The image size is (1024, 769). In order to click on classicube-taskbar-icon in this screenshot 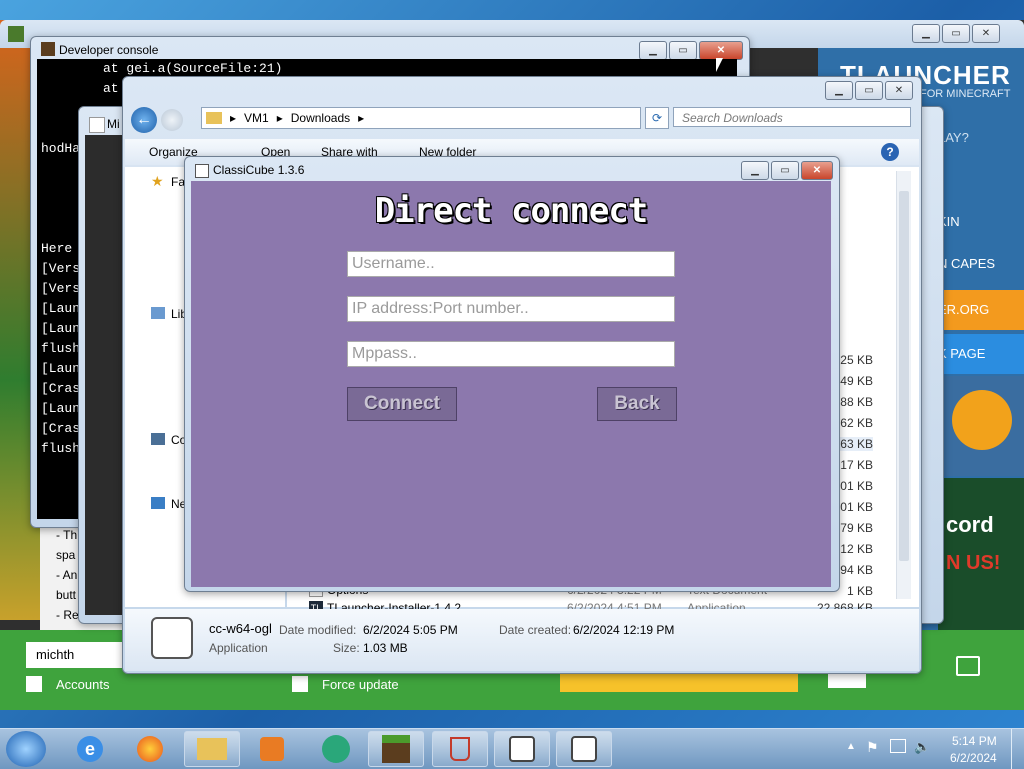, I will do `click(522, 749)`.